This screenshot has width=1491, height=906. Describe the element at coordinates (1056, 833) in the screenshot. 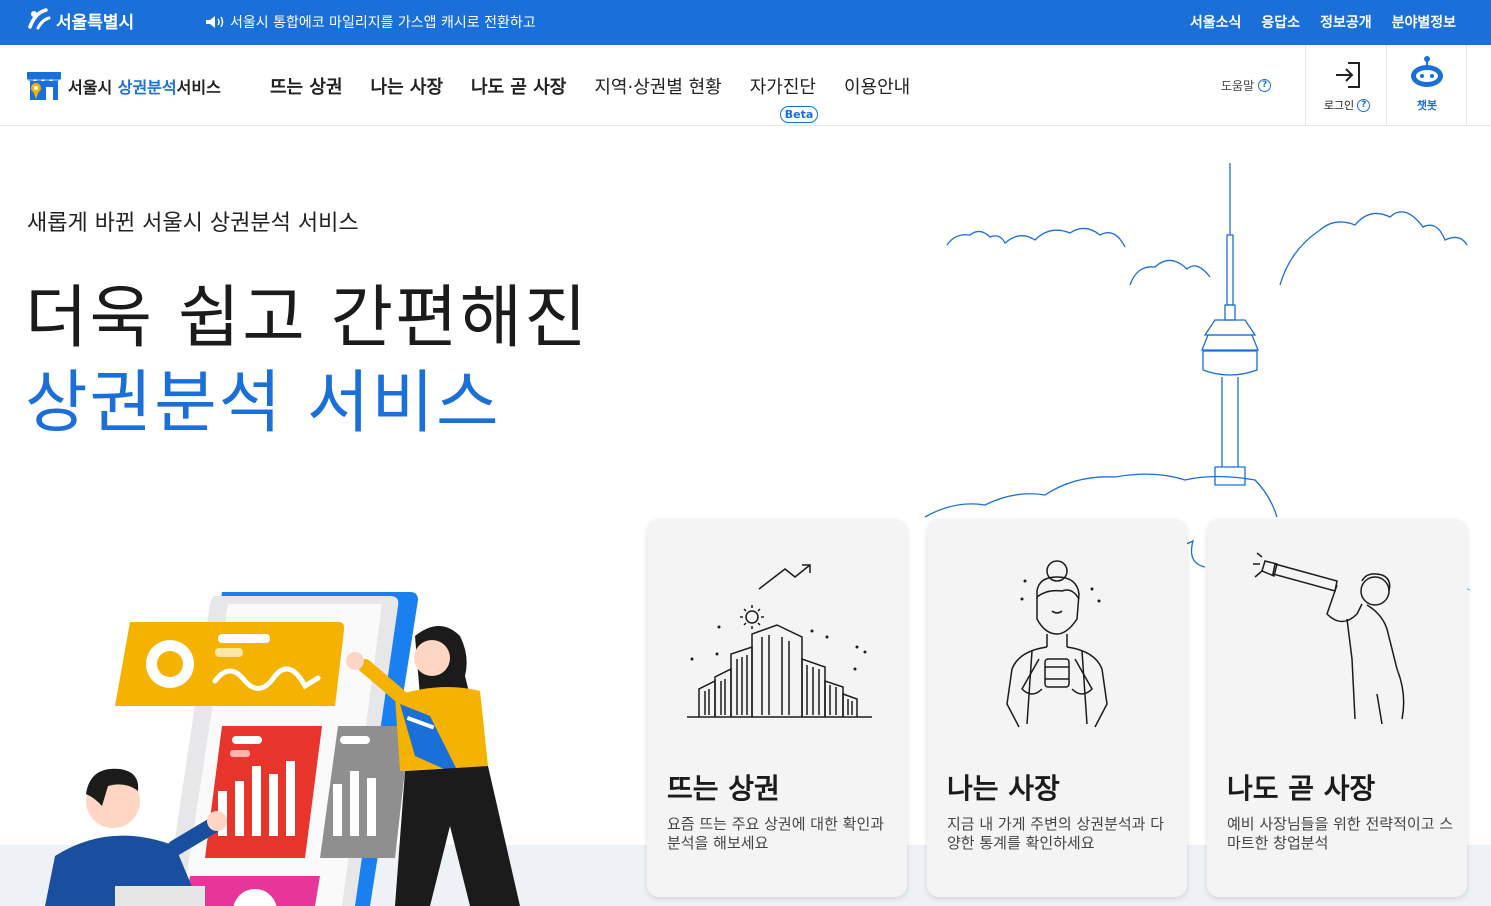

I see `card-description: 지금 내 가게 주변의 상권분석과 다양한 통계를 확인하세요` at that location.